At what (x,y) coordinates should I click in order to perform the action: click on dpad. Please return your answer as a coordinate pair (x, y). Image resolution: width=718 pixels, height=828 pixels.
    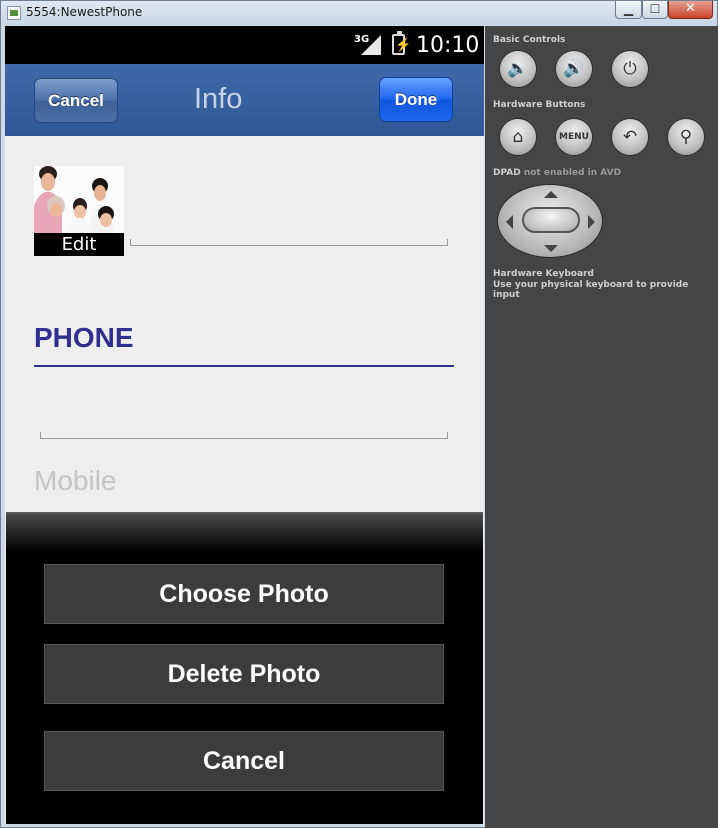
    Looking at the image, I should click on (550, 221).